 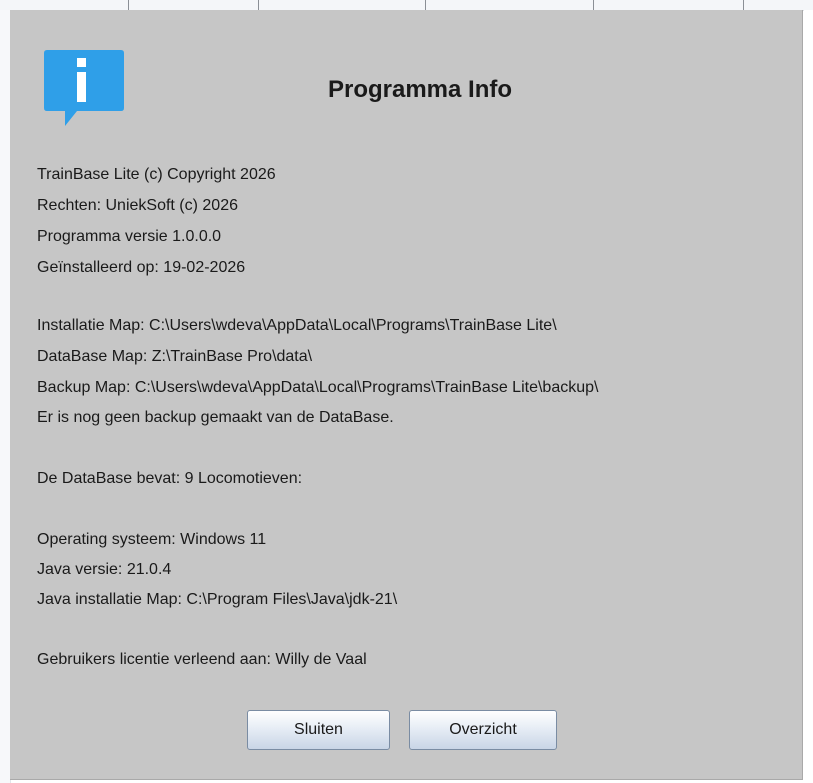 What do you see at coordinates (420, 89) in the screenshot?
I see `dialog-title: Programma Info` at bounding box center [420, 89].